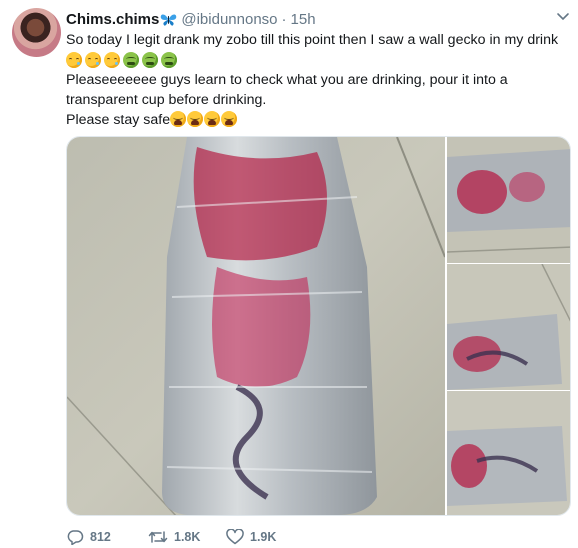 This screenshot has height=548, width=578. Describe the element at coordinates (317, 19) in the screenshot. I see `tweet-header: Chims.chims @ibidunnonso · 15h` at that location.